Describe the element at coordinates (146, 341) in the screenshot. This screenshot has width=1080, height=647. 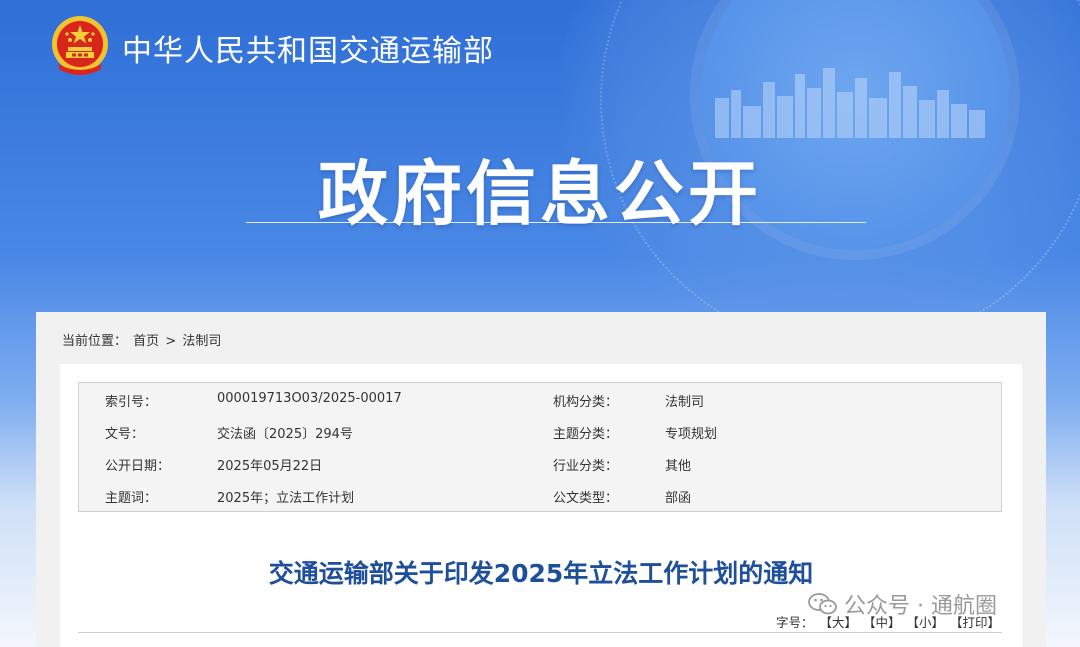
I see `breadcrumb-home-link: 首页` at that location.